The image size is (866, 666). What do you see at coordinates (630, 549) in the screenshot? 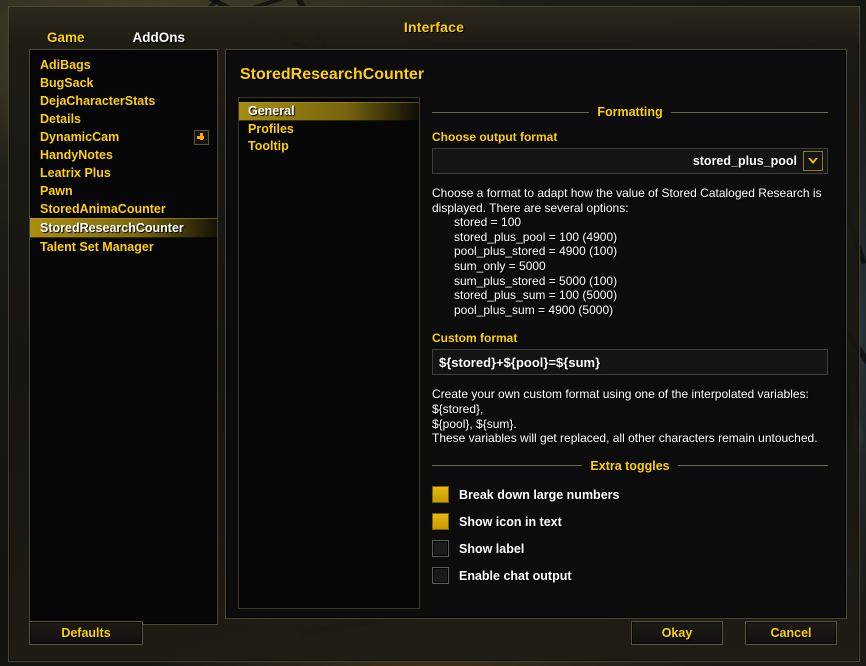
I see `toggle-show-label: Show label` at bounding box center [630, 549].